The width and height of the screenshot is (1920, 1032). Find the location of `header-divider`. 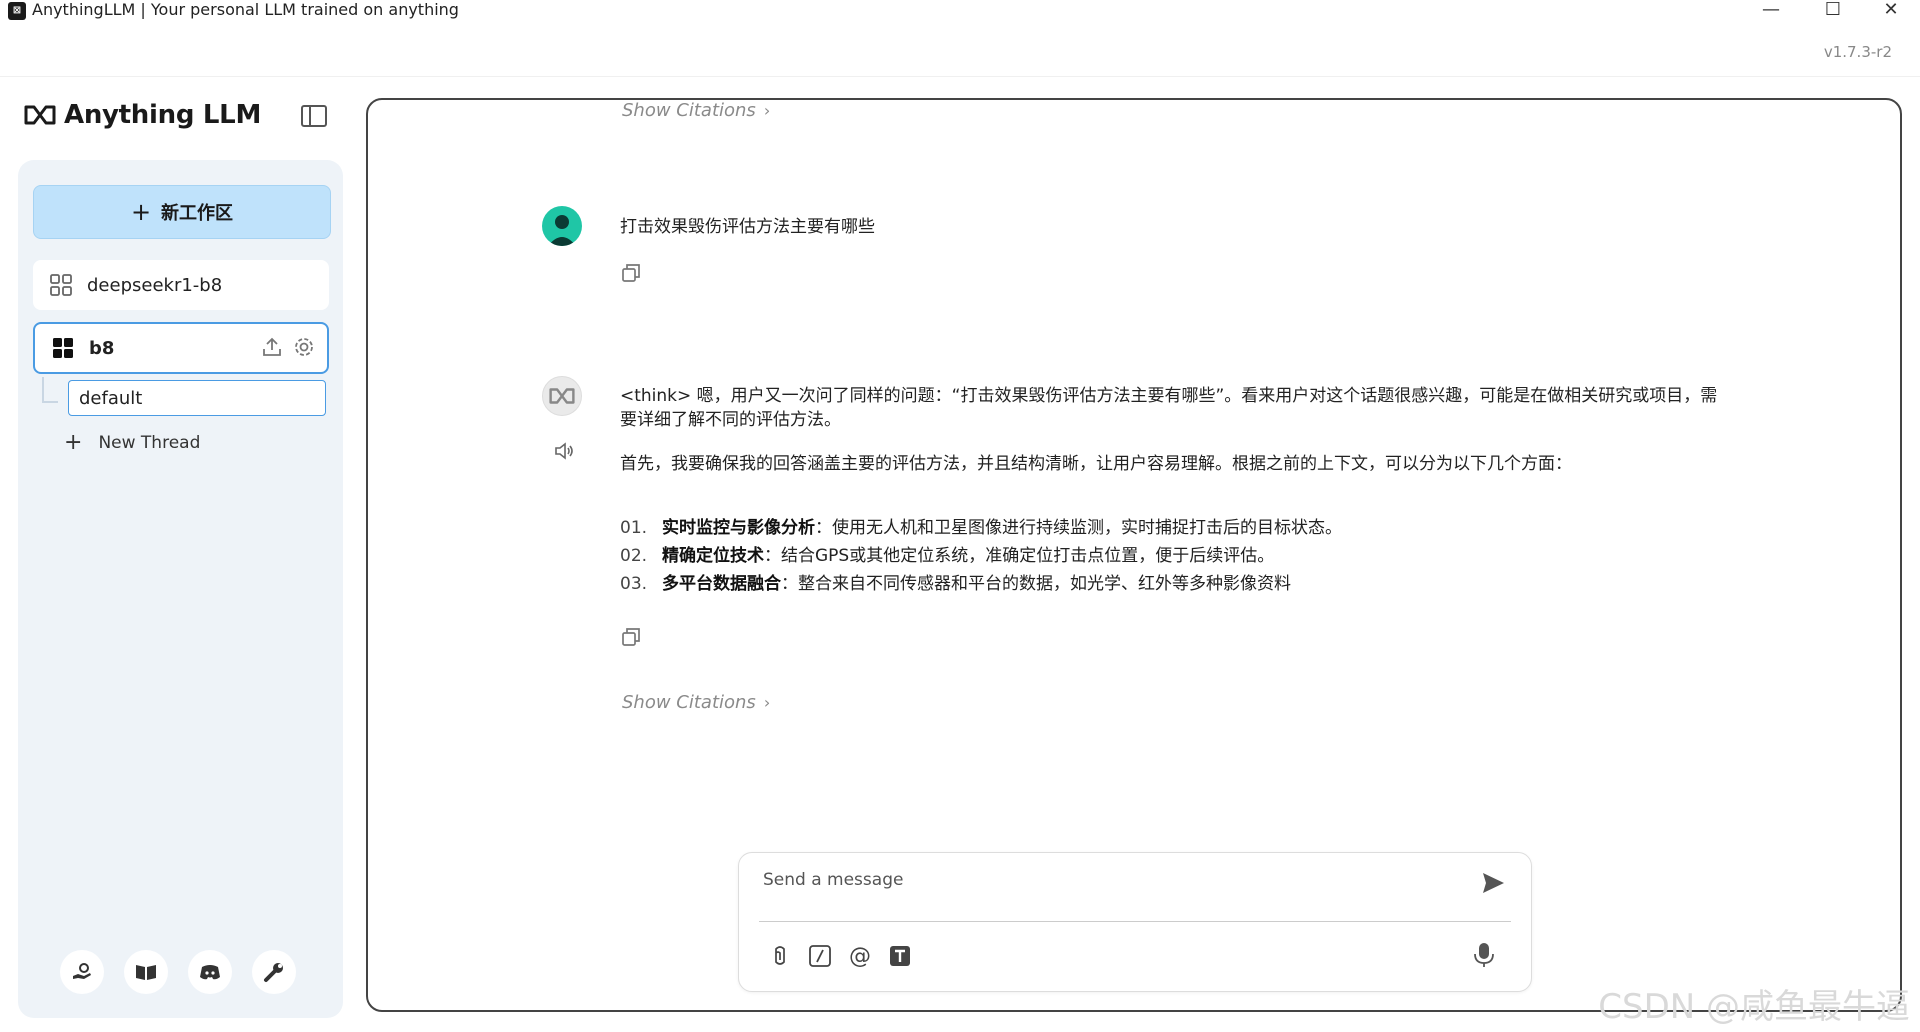

header-divider is located at coordinates (960, 76).